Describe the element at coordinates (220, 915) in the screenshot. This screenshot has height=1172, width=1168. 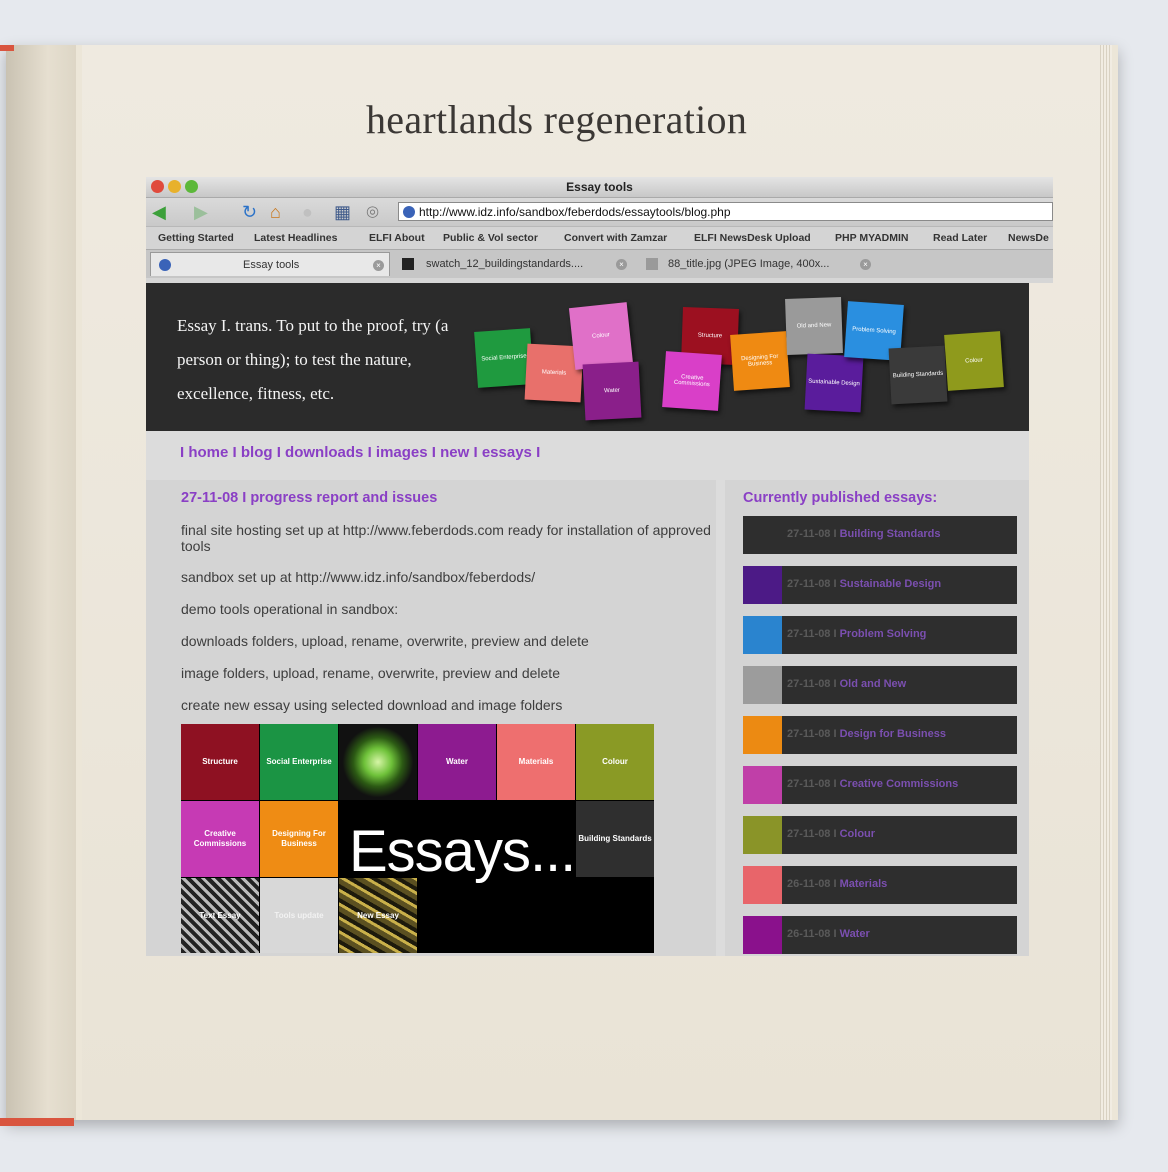
I see `mosaic-tile-text-essay: Text Essay` at that location.